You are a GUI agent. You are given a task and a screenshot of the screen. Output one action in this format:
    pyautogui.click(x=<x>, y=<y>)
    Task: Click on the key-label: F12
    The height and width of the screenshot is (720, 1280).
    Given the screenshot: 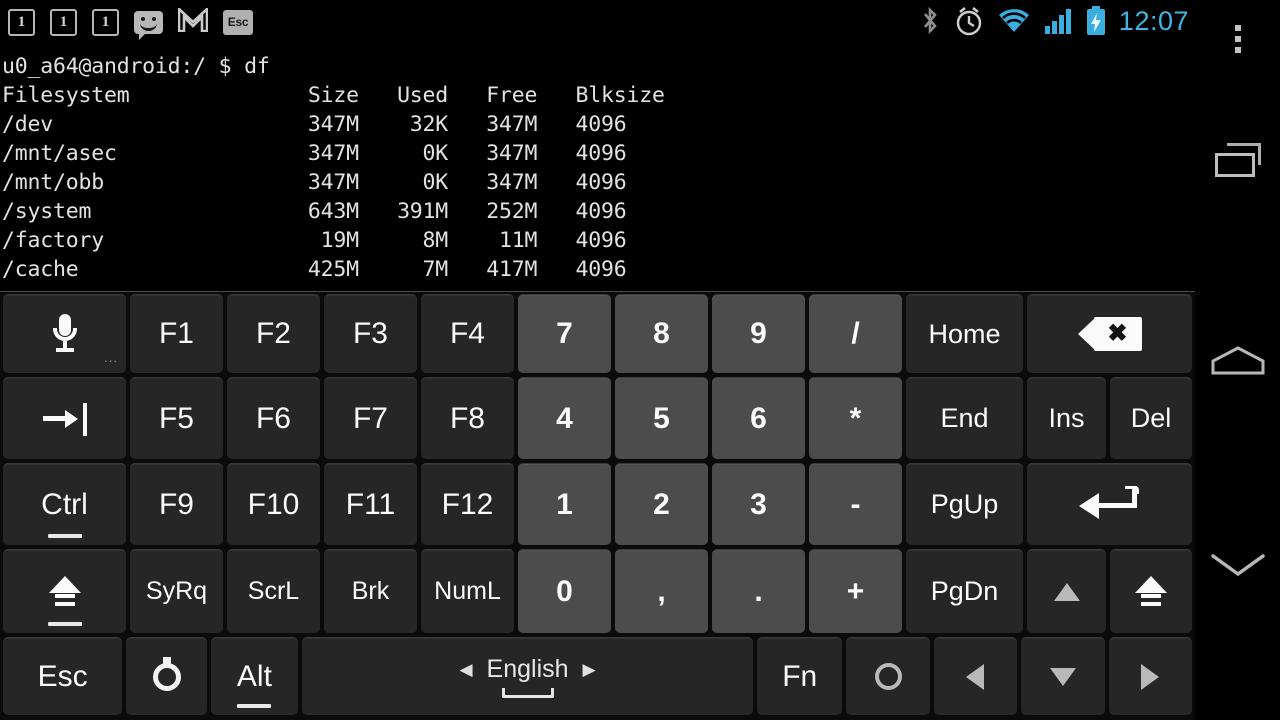 What is the action you would take?
    pyautogui.click(x=467, y=504)
    